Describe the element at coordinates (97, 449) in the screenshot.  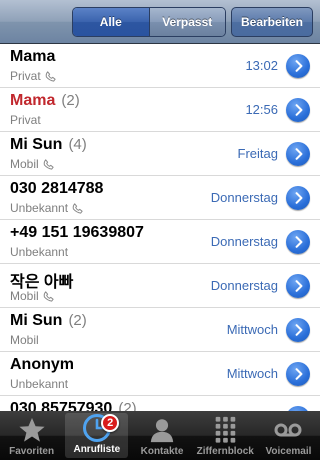
I see `tab-label: Anrufliste` at that location.